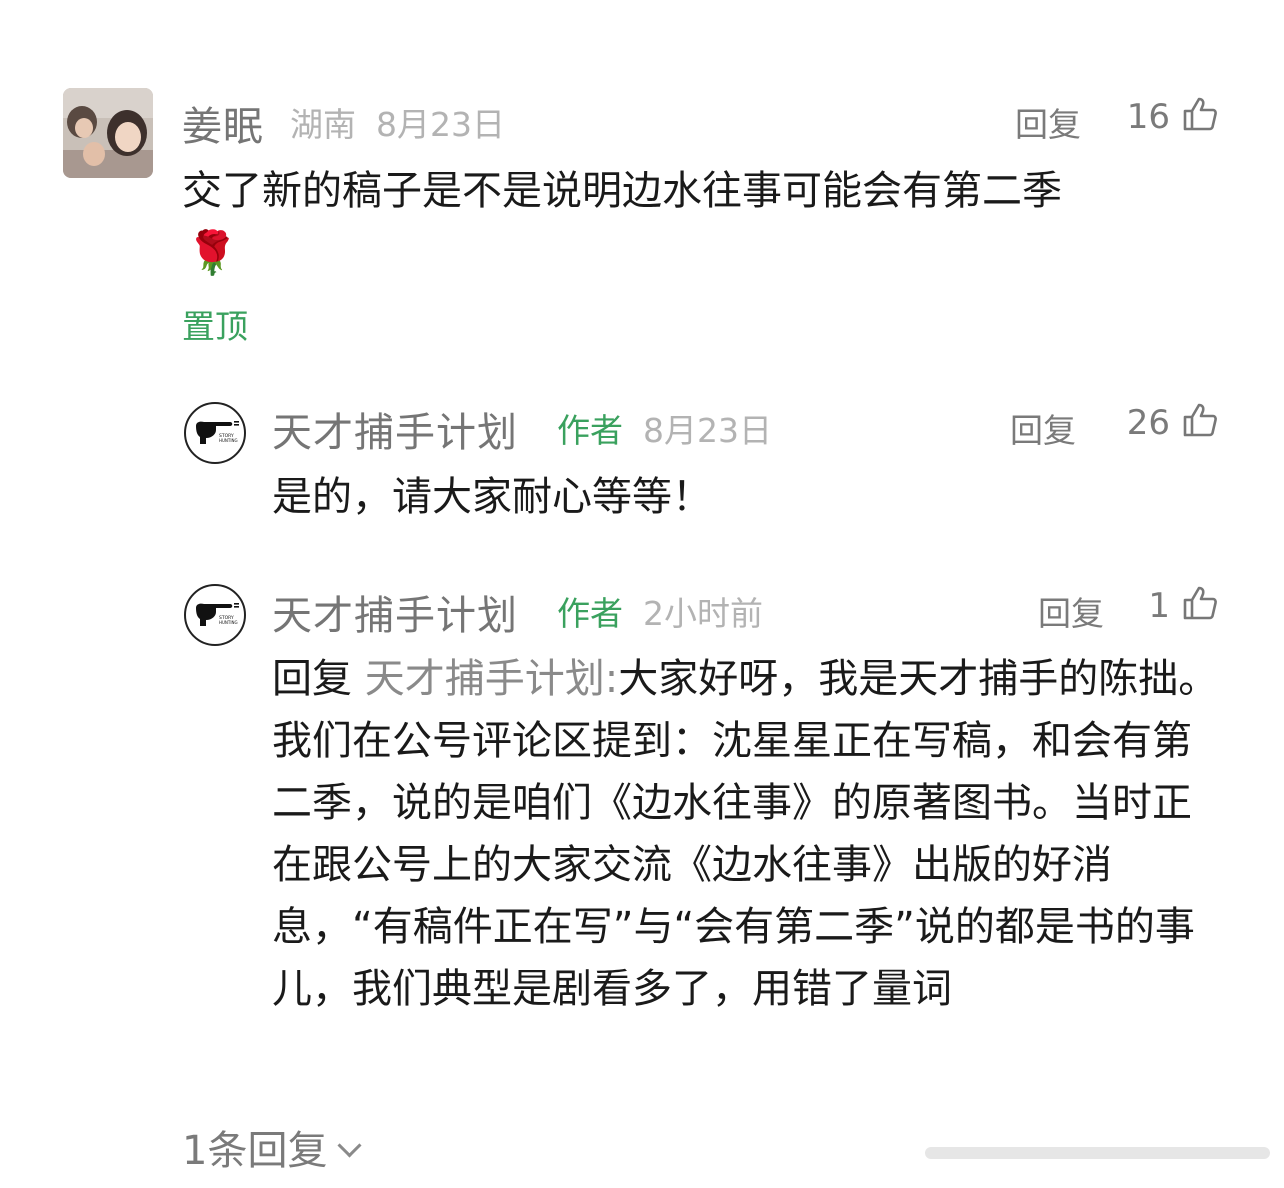 This screenshot has height=1188, width=1284. What do you see at coordinates (255, 1151) in the screenshot?
I see `more-replies-label: 1条回复` at bounding box center [255, 1151].